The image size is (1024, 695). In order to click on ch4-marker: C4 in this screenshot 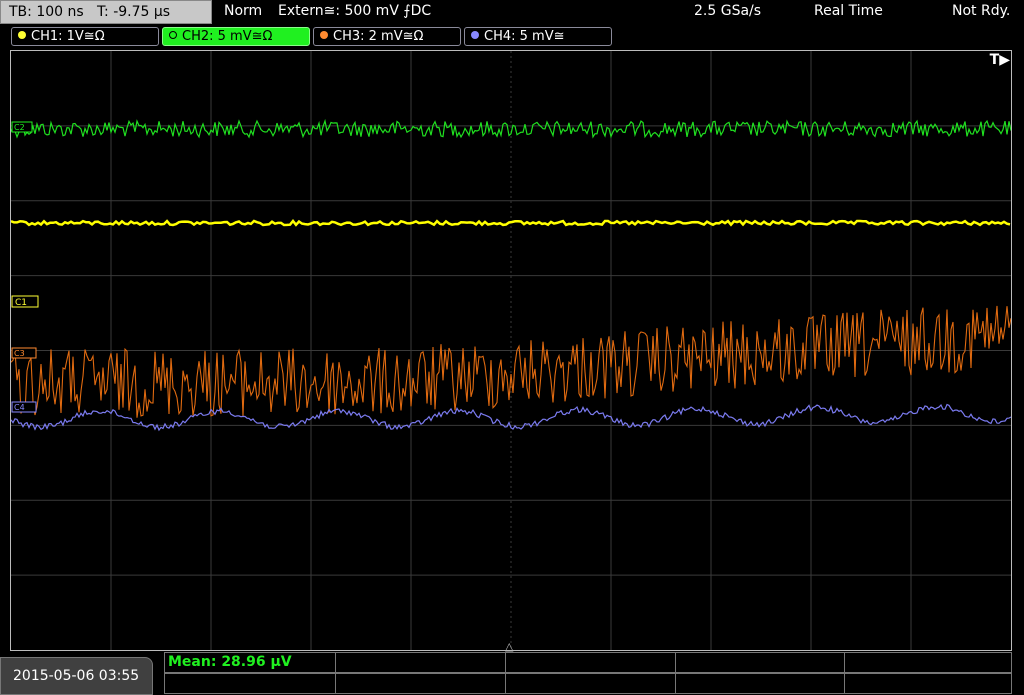, I will do `click(24, 407)`.